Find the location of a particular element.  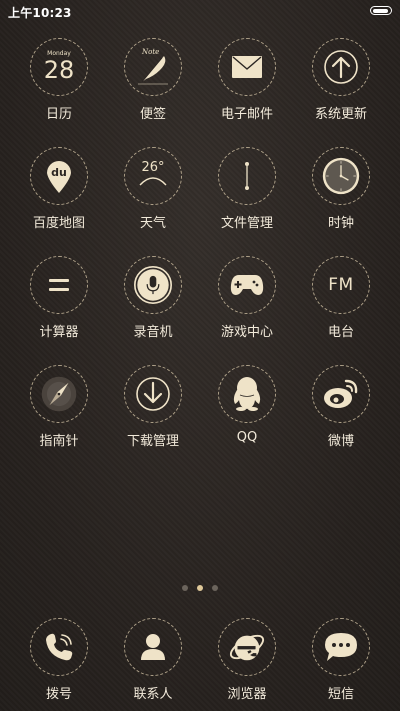

radio-icon-text: FM is located at coordinates (341, 285).